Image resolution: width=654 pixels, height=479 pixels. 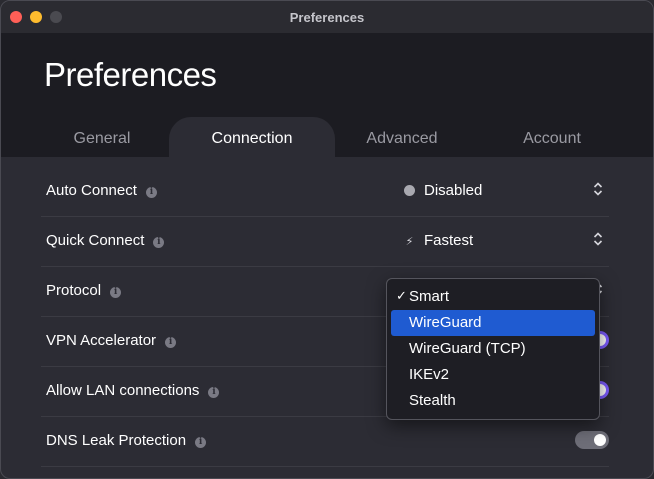 I want to click on lightning-bolt-icon: ⚡, so click(x=409, y=241).